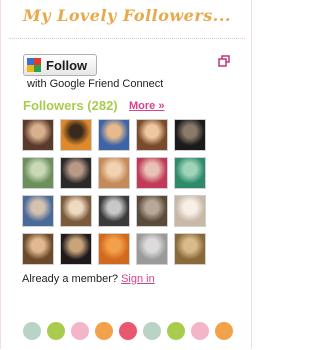  Describe the element at coordinates (224, 61) in the screenshot. I see `open-in-new-window-icon` at that location.